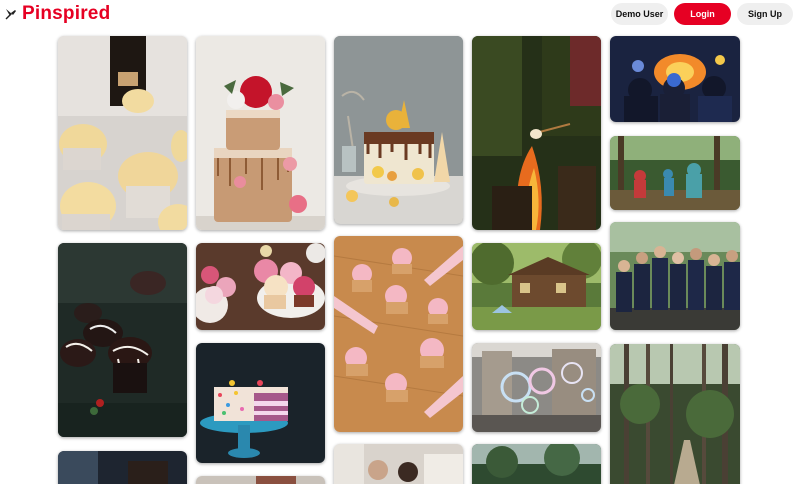  I want to click on pin-partial-bottom, so click(536, 464).